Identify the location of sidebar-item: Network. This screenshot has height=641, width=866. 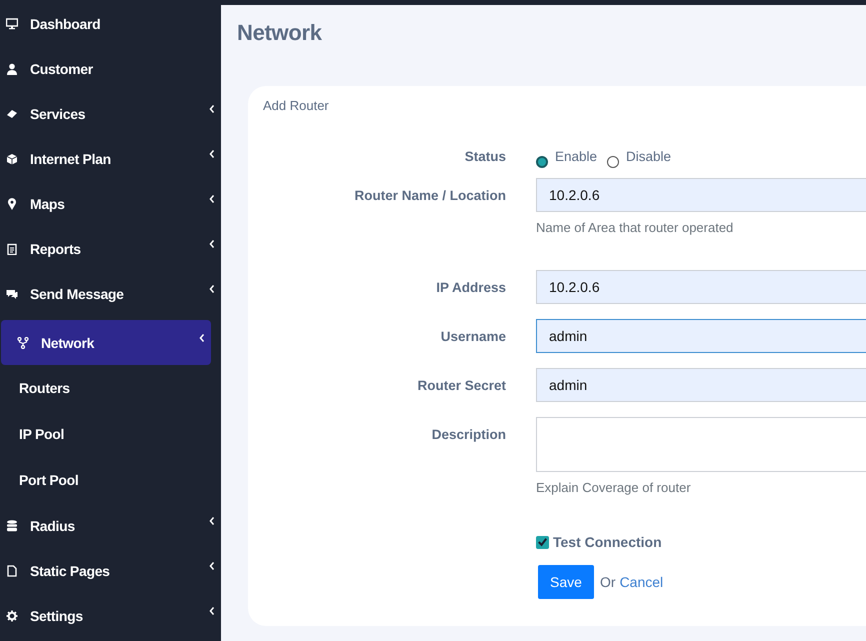
(106, 342).